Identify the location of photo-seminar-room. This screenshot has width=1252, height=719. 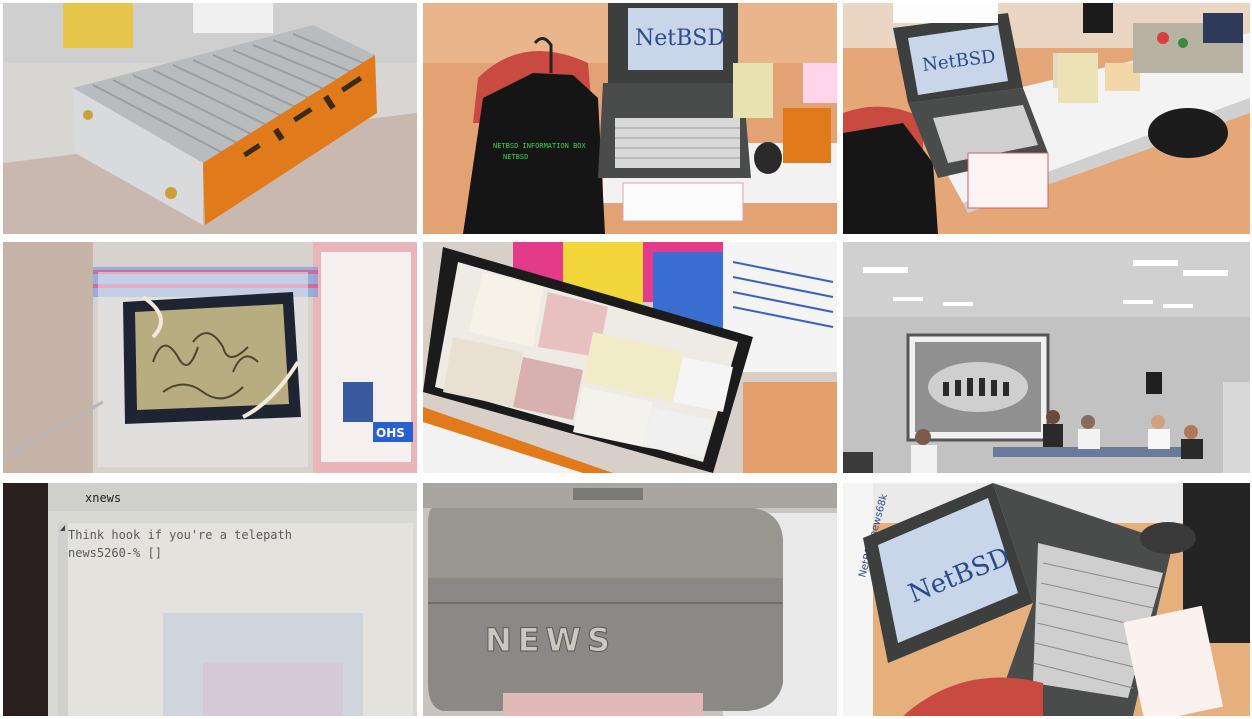
(1046, 357).